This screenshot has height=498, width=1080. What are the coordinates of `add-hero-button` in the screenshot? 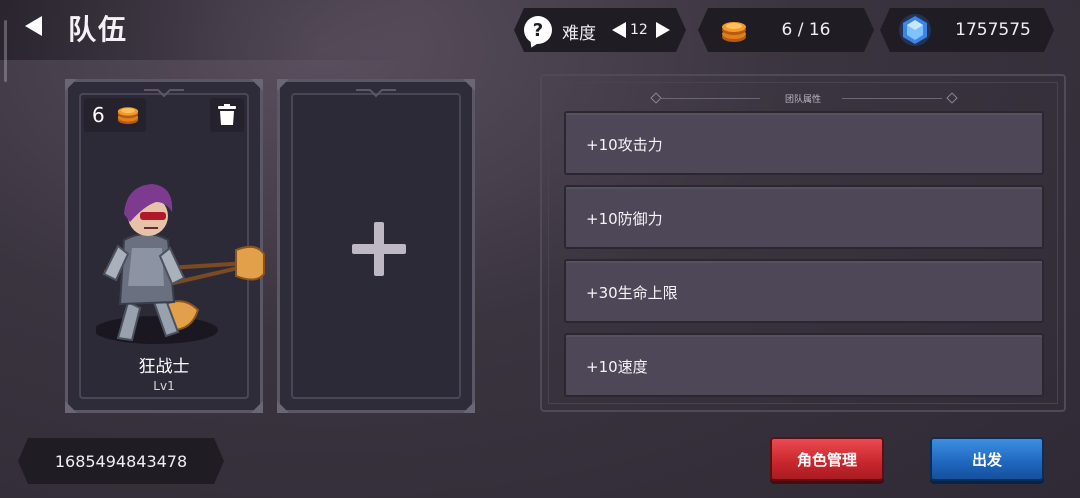 It's located at (379, 249).